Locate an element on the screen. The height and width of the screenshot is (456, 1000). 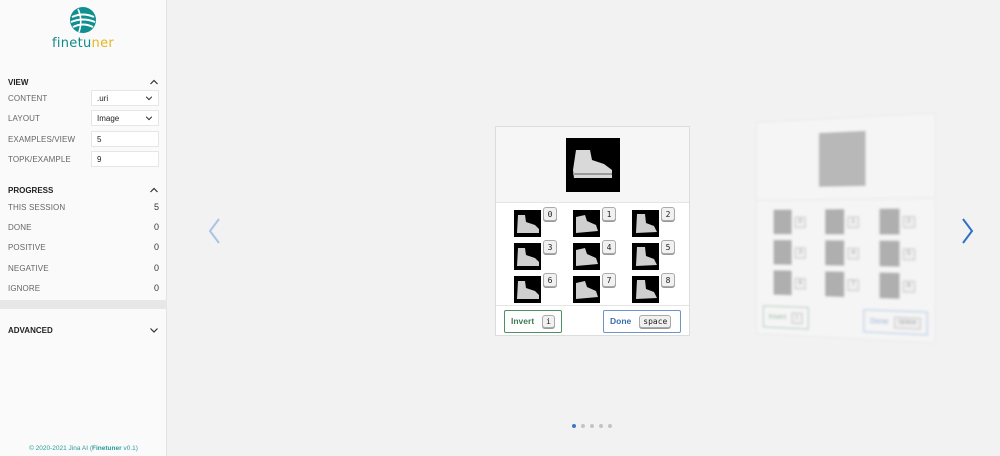
result-shortcut-key: 5 is located at coordinates (668, 247).